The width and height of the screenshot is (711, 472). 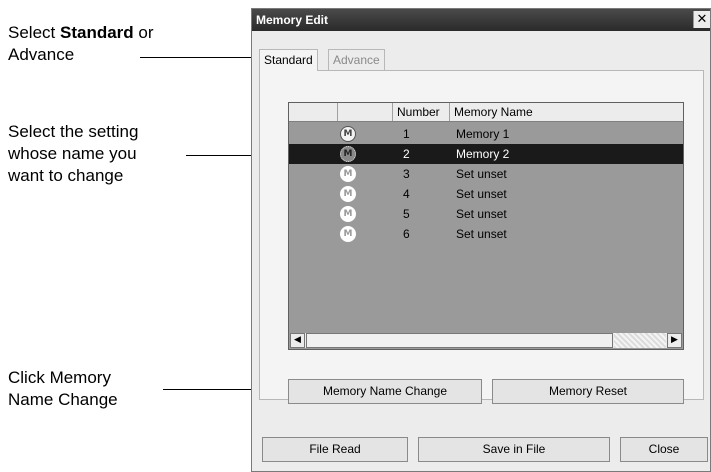 I want to click on memory-reset-button: Memory Reset, so click(x=588, y=391).